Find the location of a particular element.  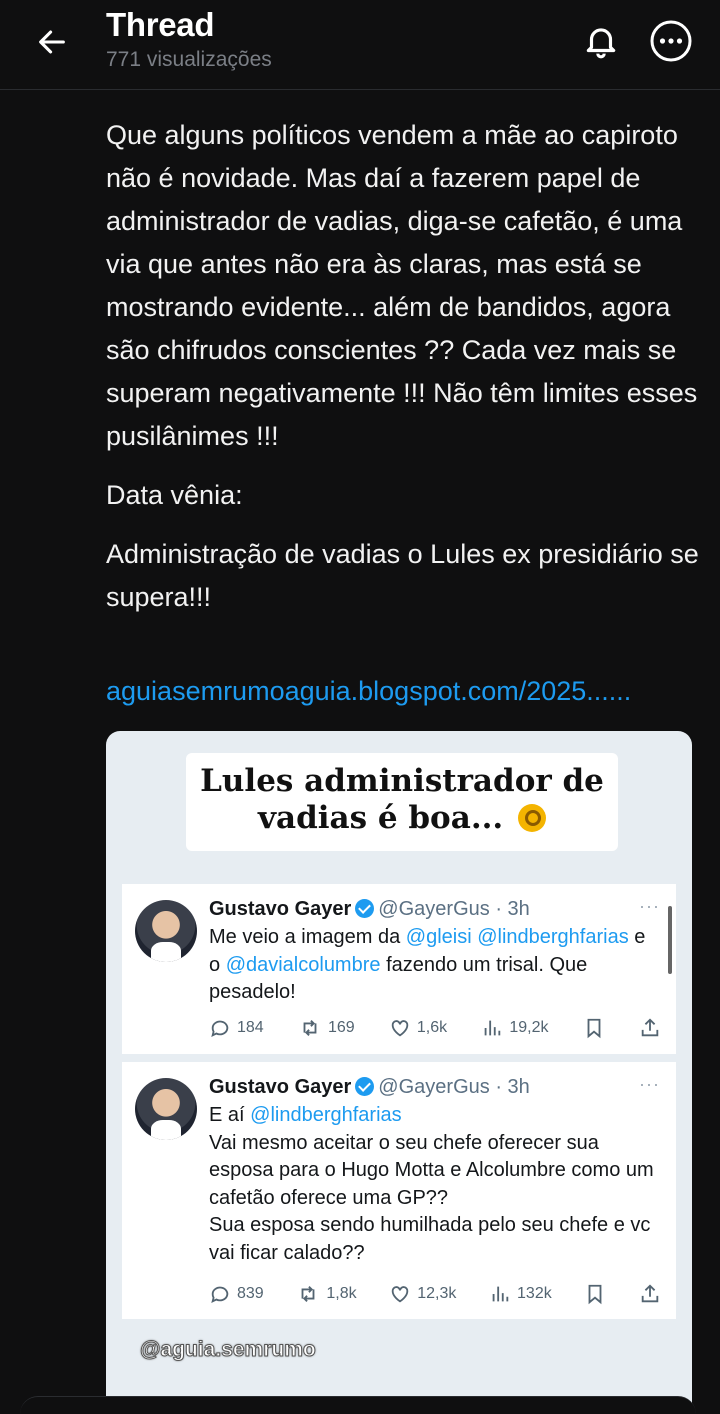

like-stat: 1,6k is located at coordinates (418, 1028).